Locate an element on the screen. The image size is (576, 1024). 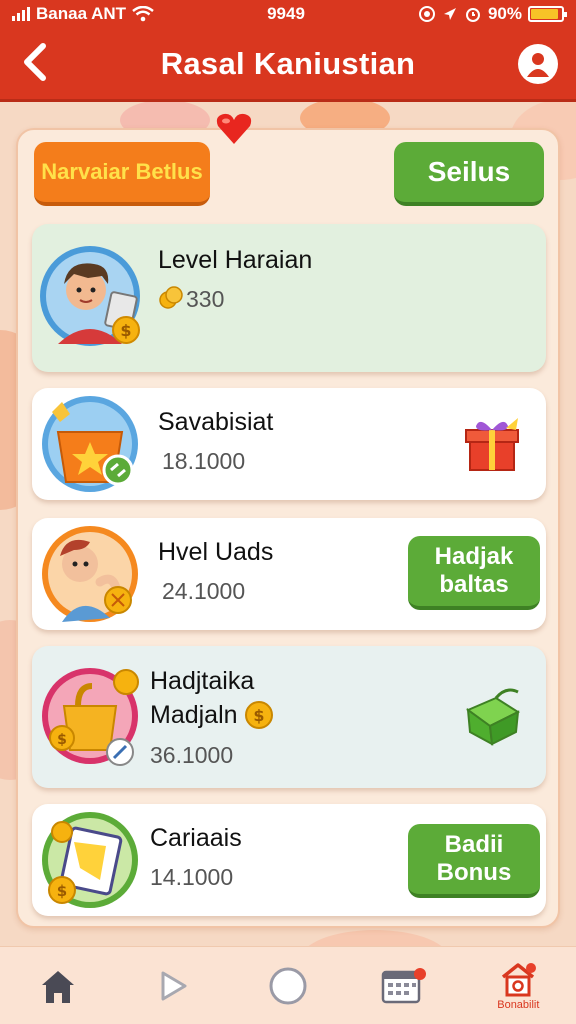
app-header: Rasal Kaniustian is located at coordinates (288, 65).